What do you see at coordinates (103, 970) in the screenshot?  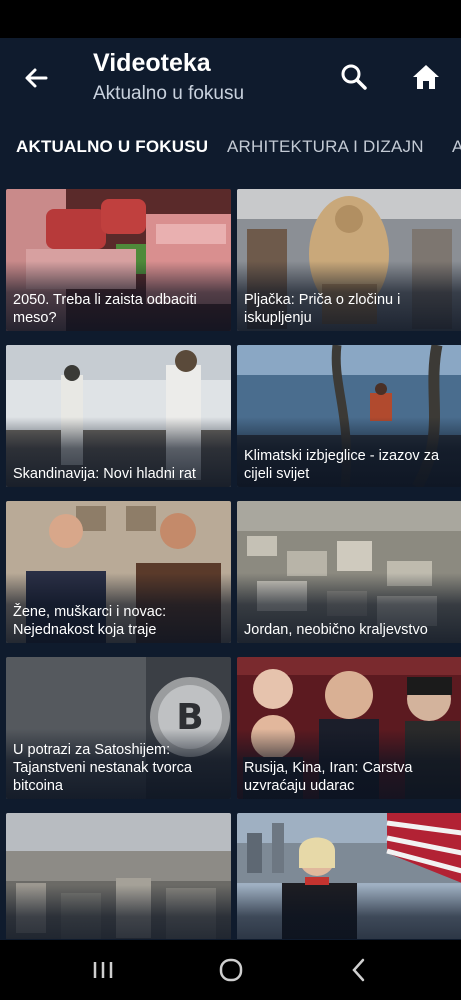 I see `recent-apps-icon` at bounding box center [103, 970].